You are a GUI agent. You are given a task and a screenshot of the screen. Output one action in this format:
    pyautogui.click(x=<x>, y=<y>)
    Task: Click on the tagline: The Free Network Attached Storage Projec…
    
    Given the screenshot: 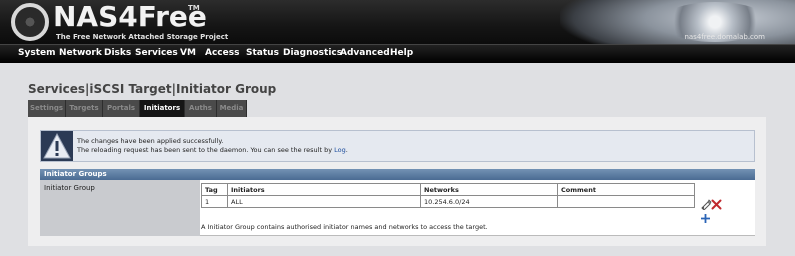 What is the action you would take?
    pyautogui.click(x=142, y=37)
    